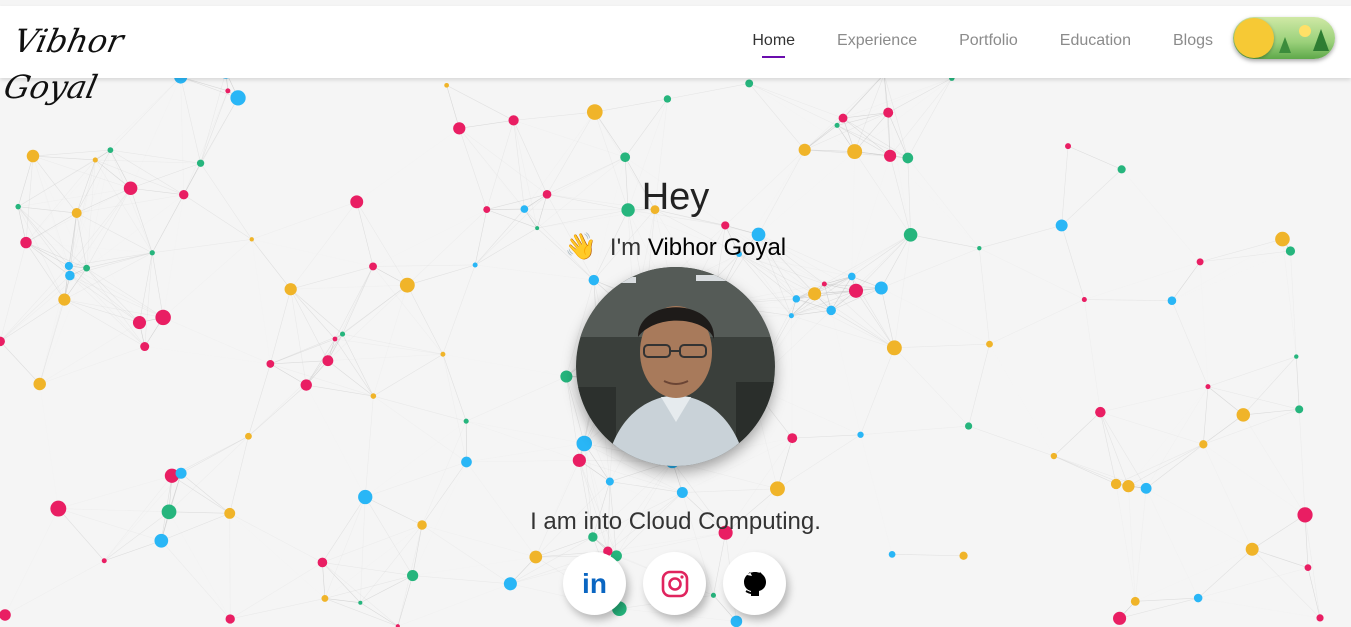 The image size is (1351, 627). I want to click on nav-link-home: Home, so click(773, 42).